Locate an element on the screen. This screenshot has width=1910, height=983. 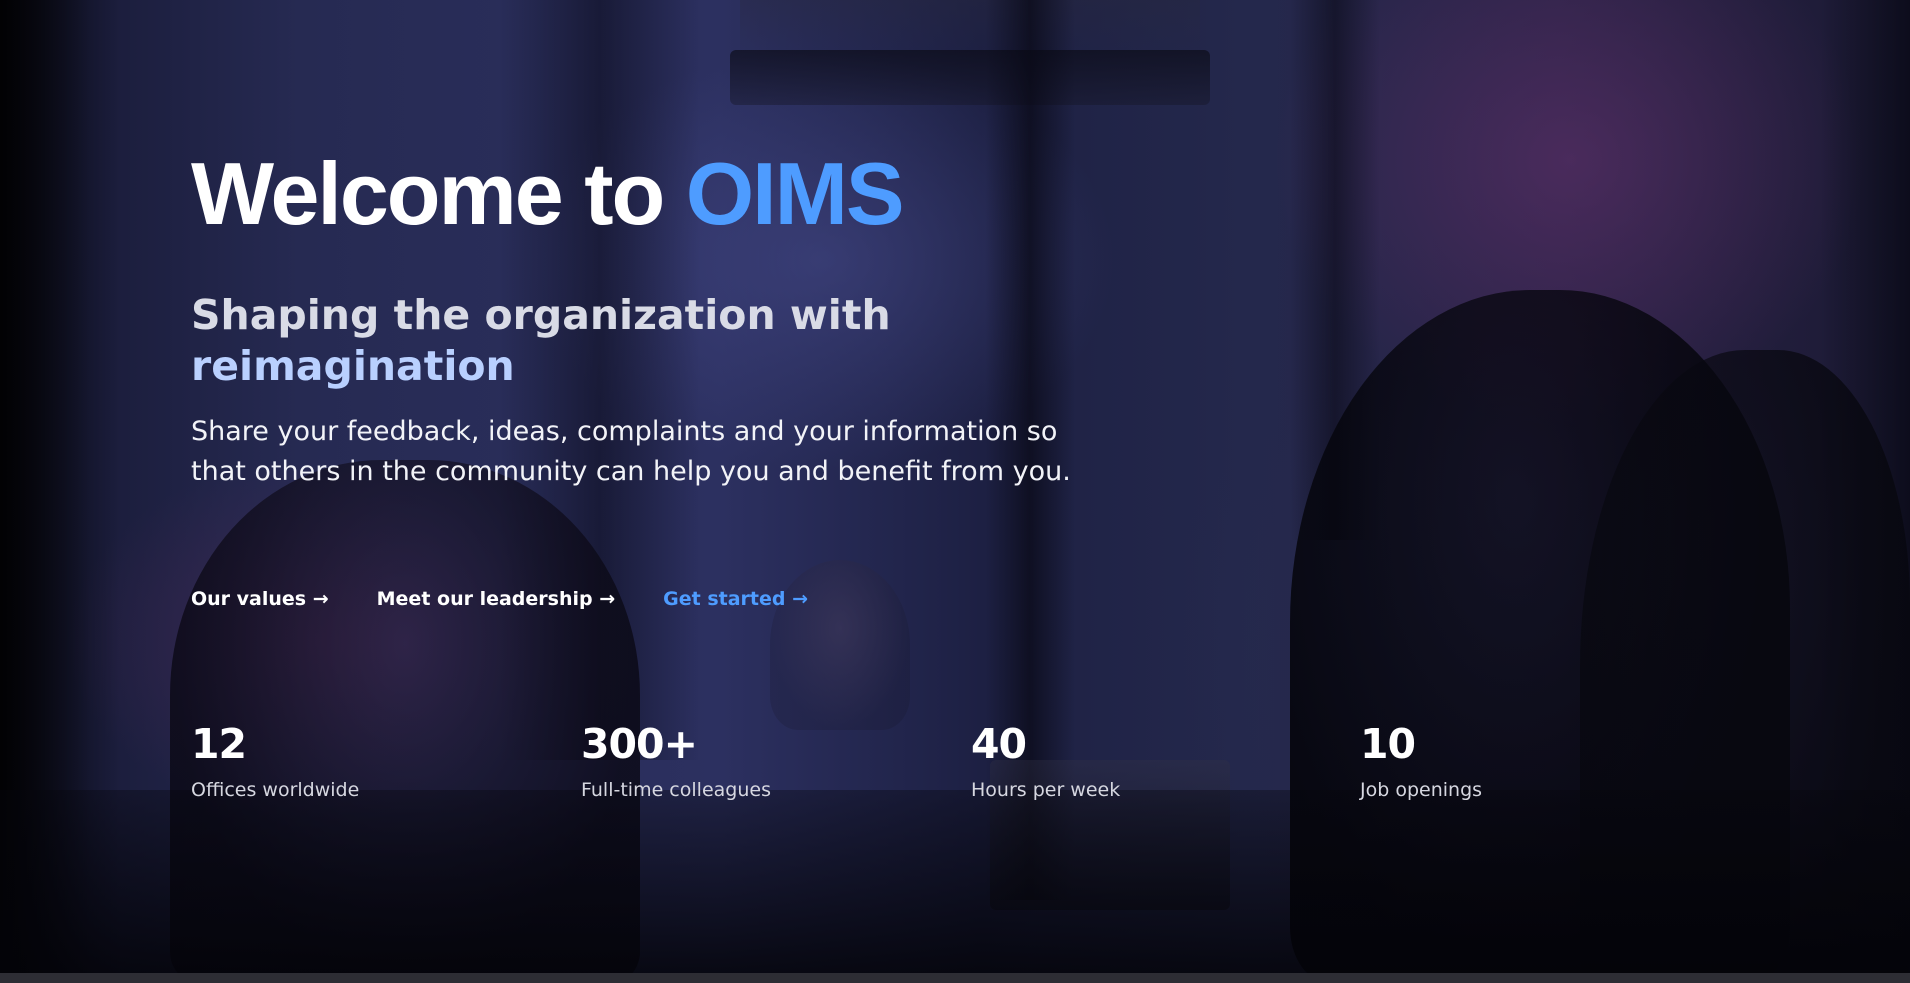
stat-label: Full-time colleagues is located at coordinates (676, 790).